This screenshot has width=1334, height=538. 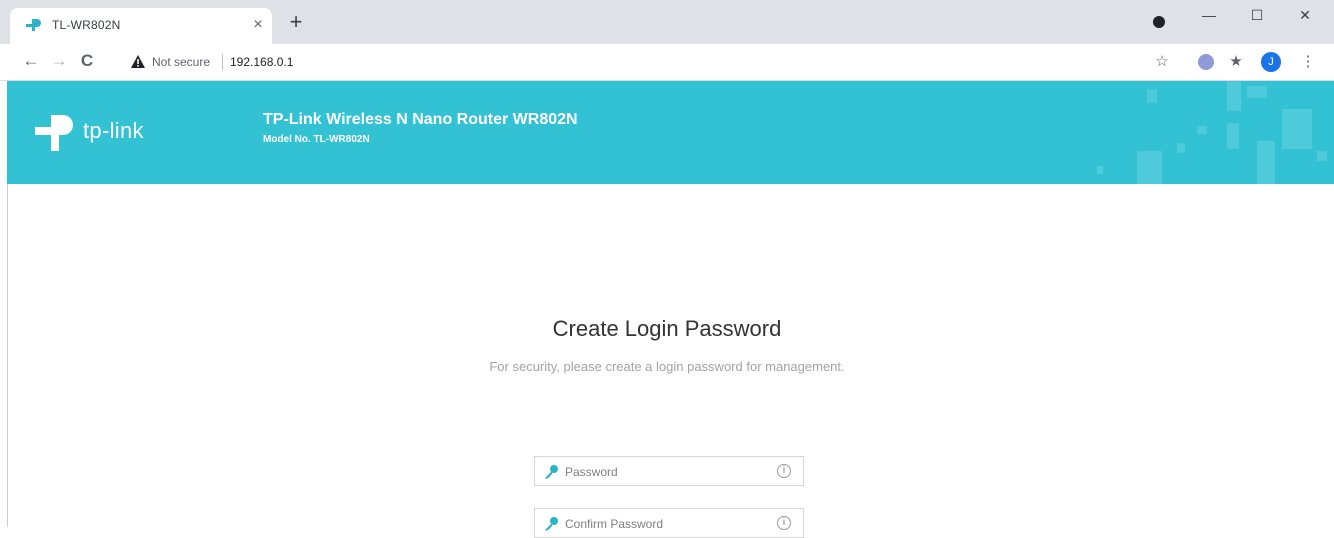 I want to click on close-window-button: ✕, so click(x=1305, y=15).